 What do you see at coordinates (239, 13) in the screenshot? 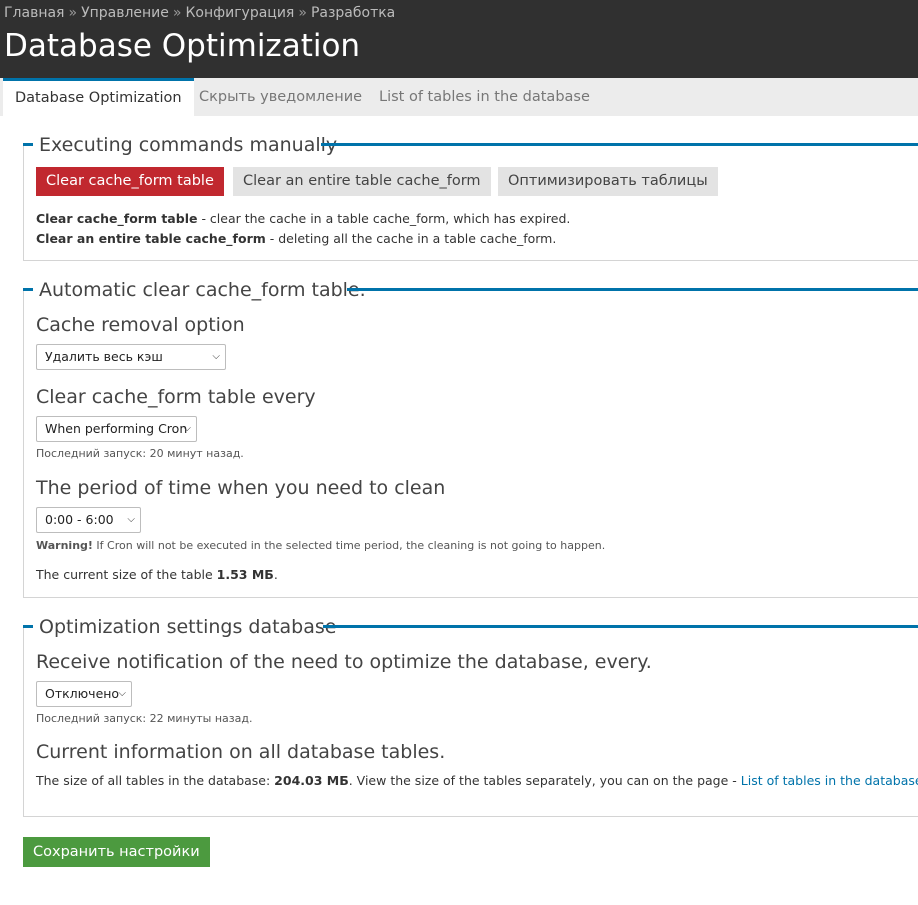
I see `breadcrumb-config: Конфигурация` at bounding box center [239, 13].